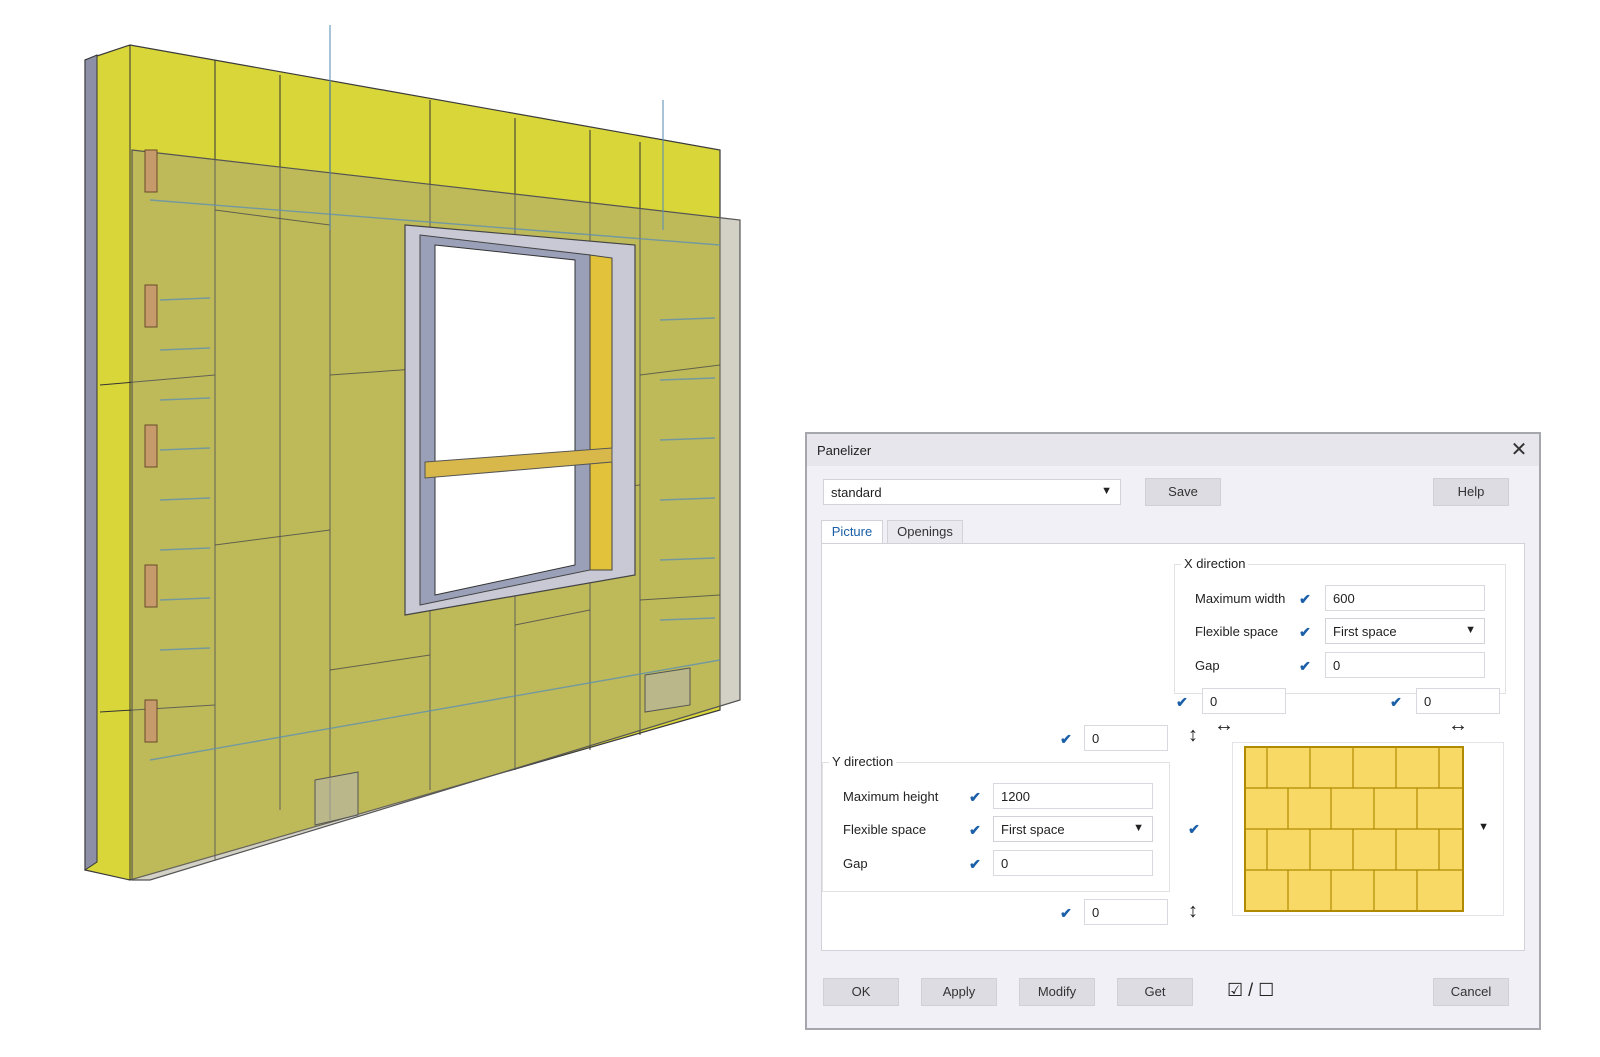 The height and width of the screenshot is (1057, 1600). Describe the element at coordinates (1365, 631) in the screenshot. I see `x-flexible-value: First space` at that location.